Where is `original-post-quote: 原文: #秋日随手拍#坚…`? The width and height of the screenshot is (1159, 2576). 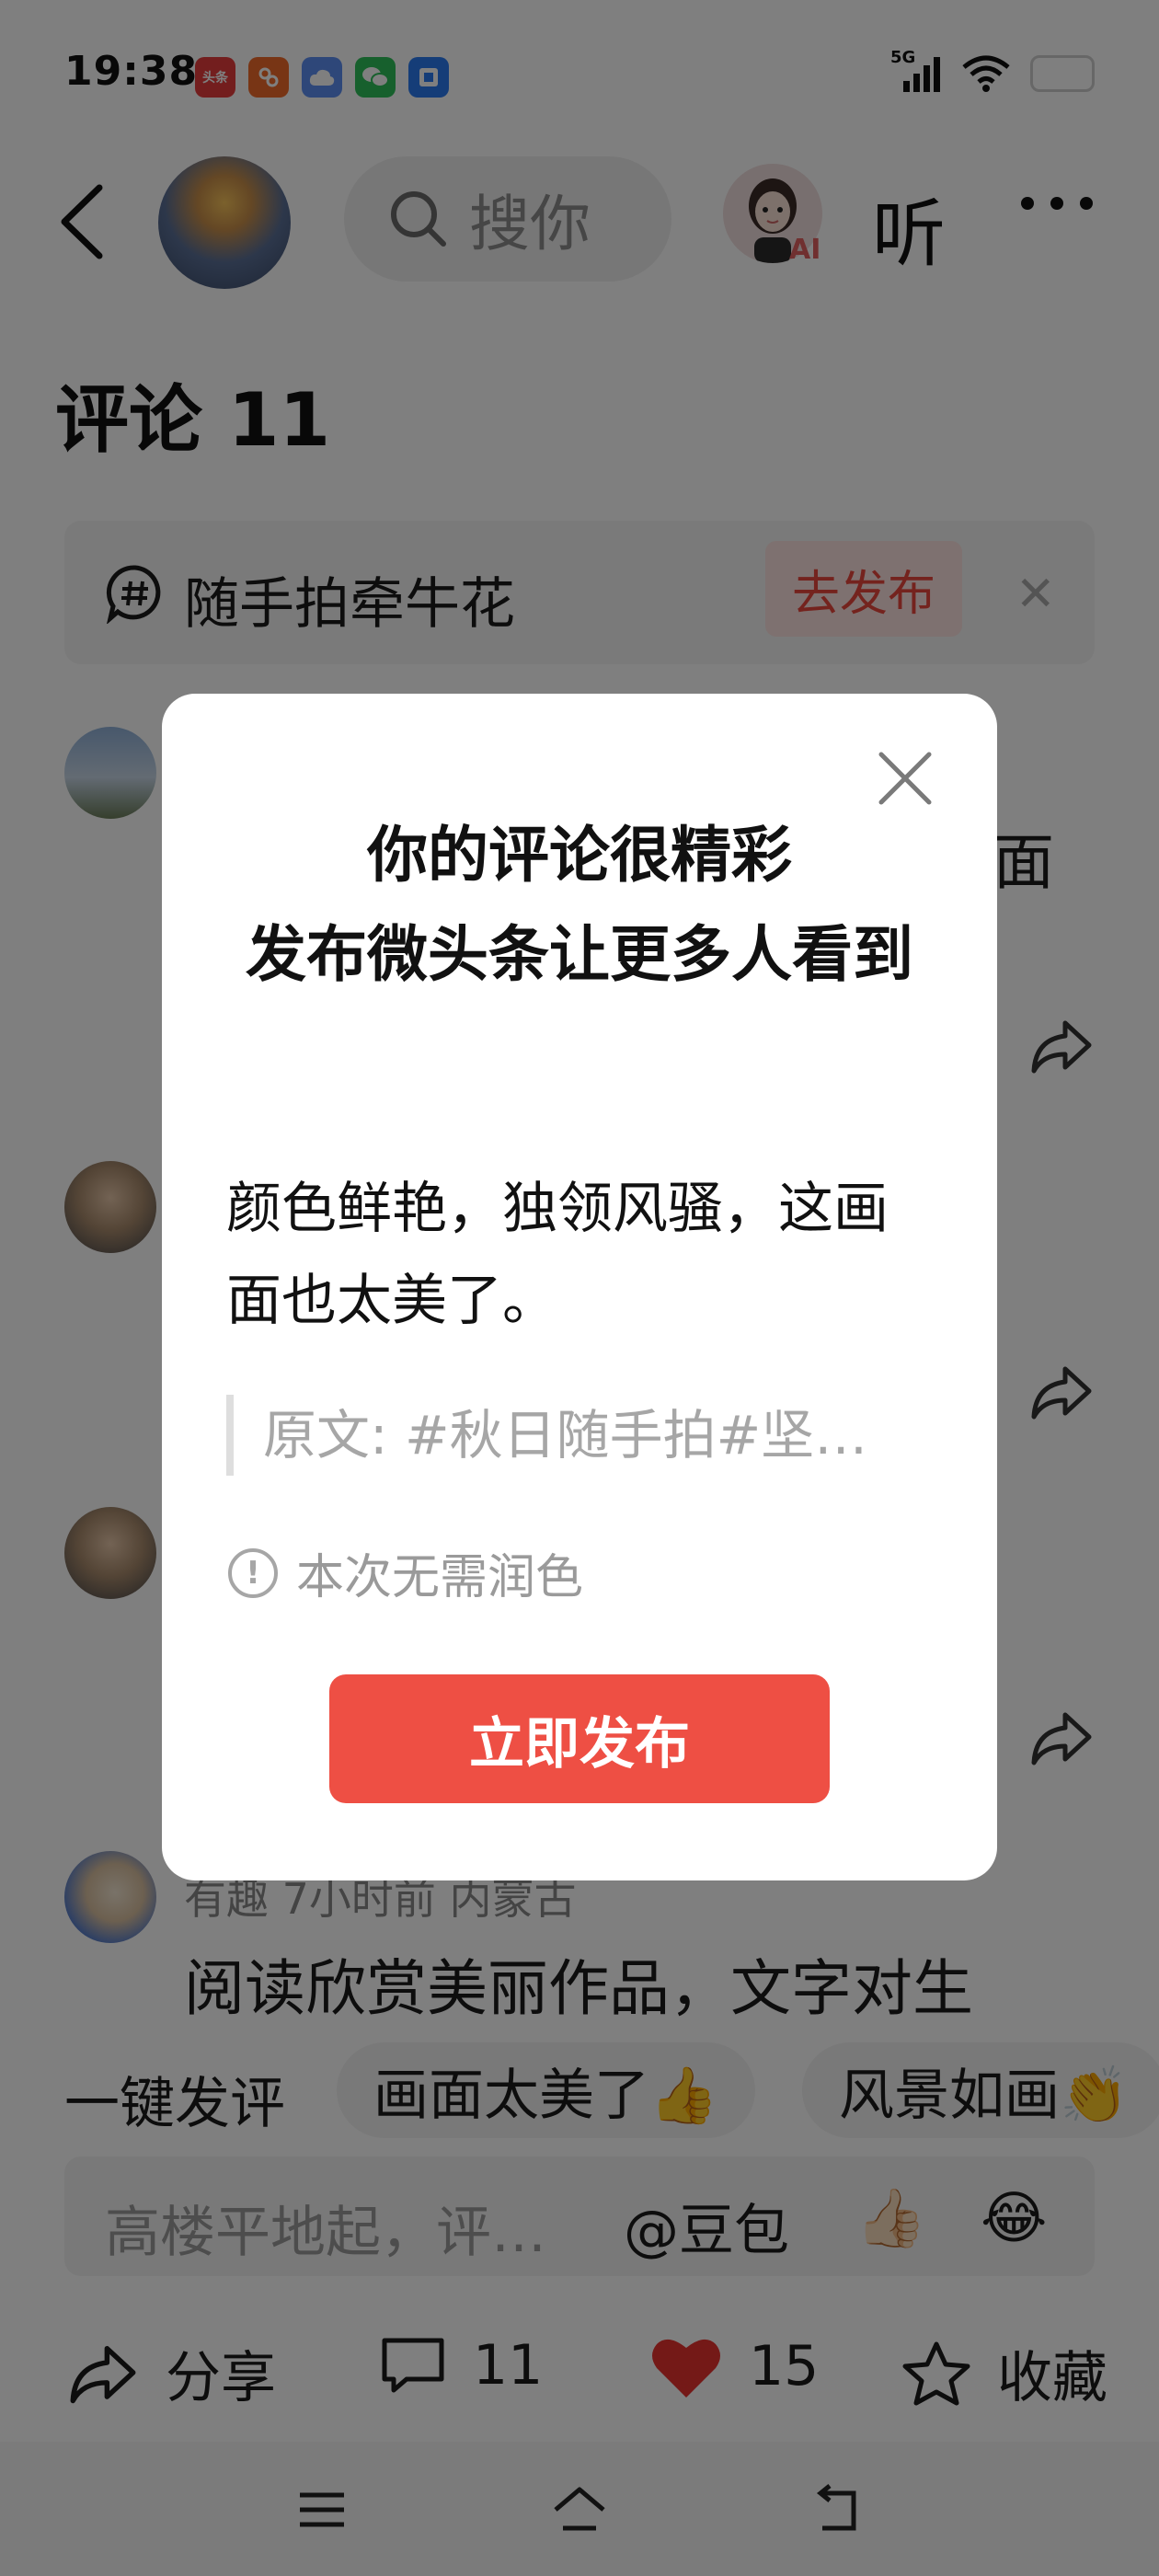
original-post-quote: 原文: #秋日随手拍#坚… is located at coordinates (575, 1435).